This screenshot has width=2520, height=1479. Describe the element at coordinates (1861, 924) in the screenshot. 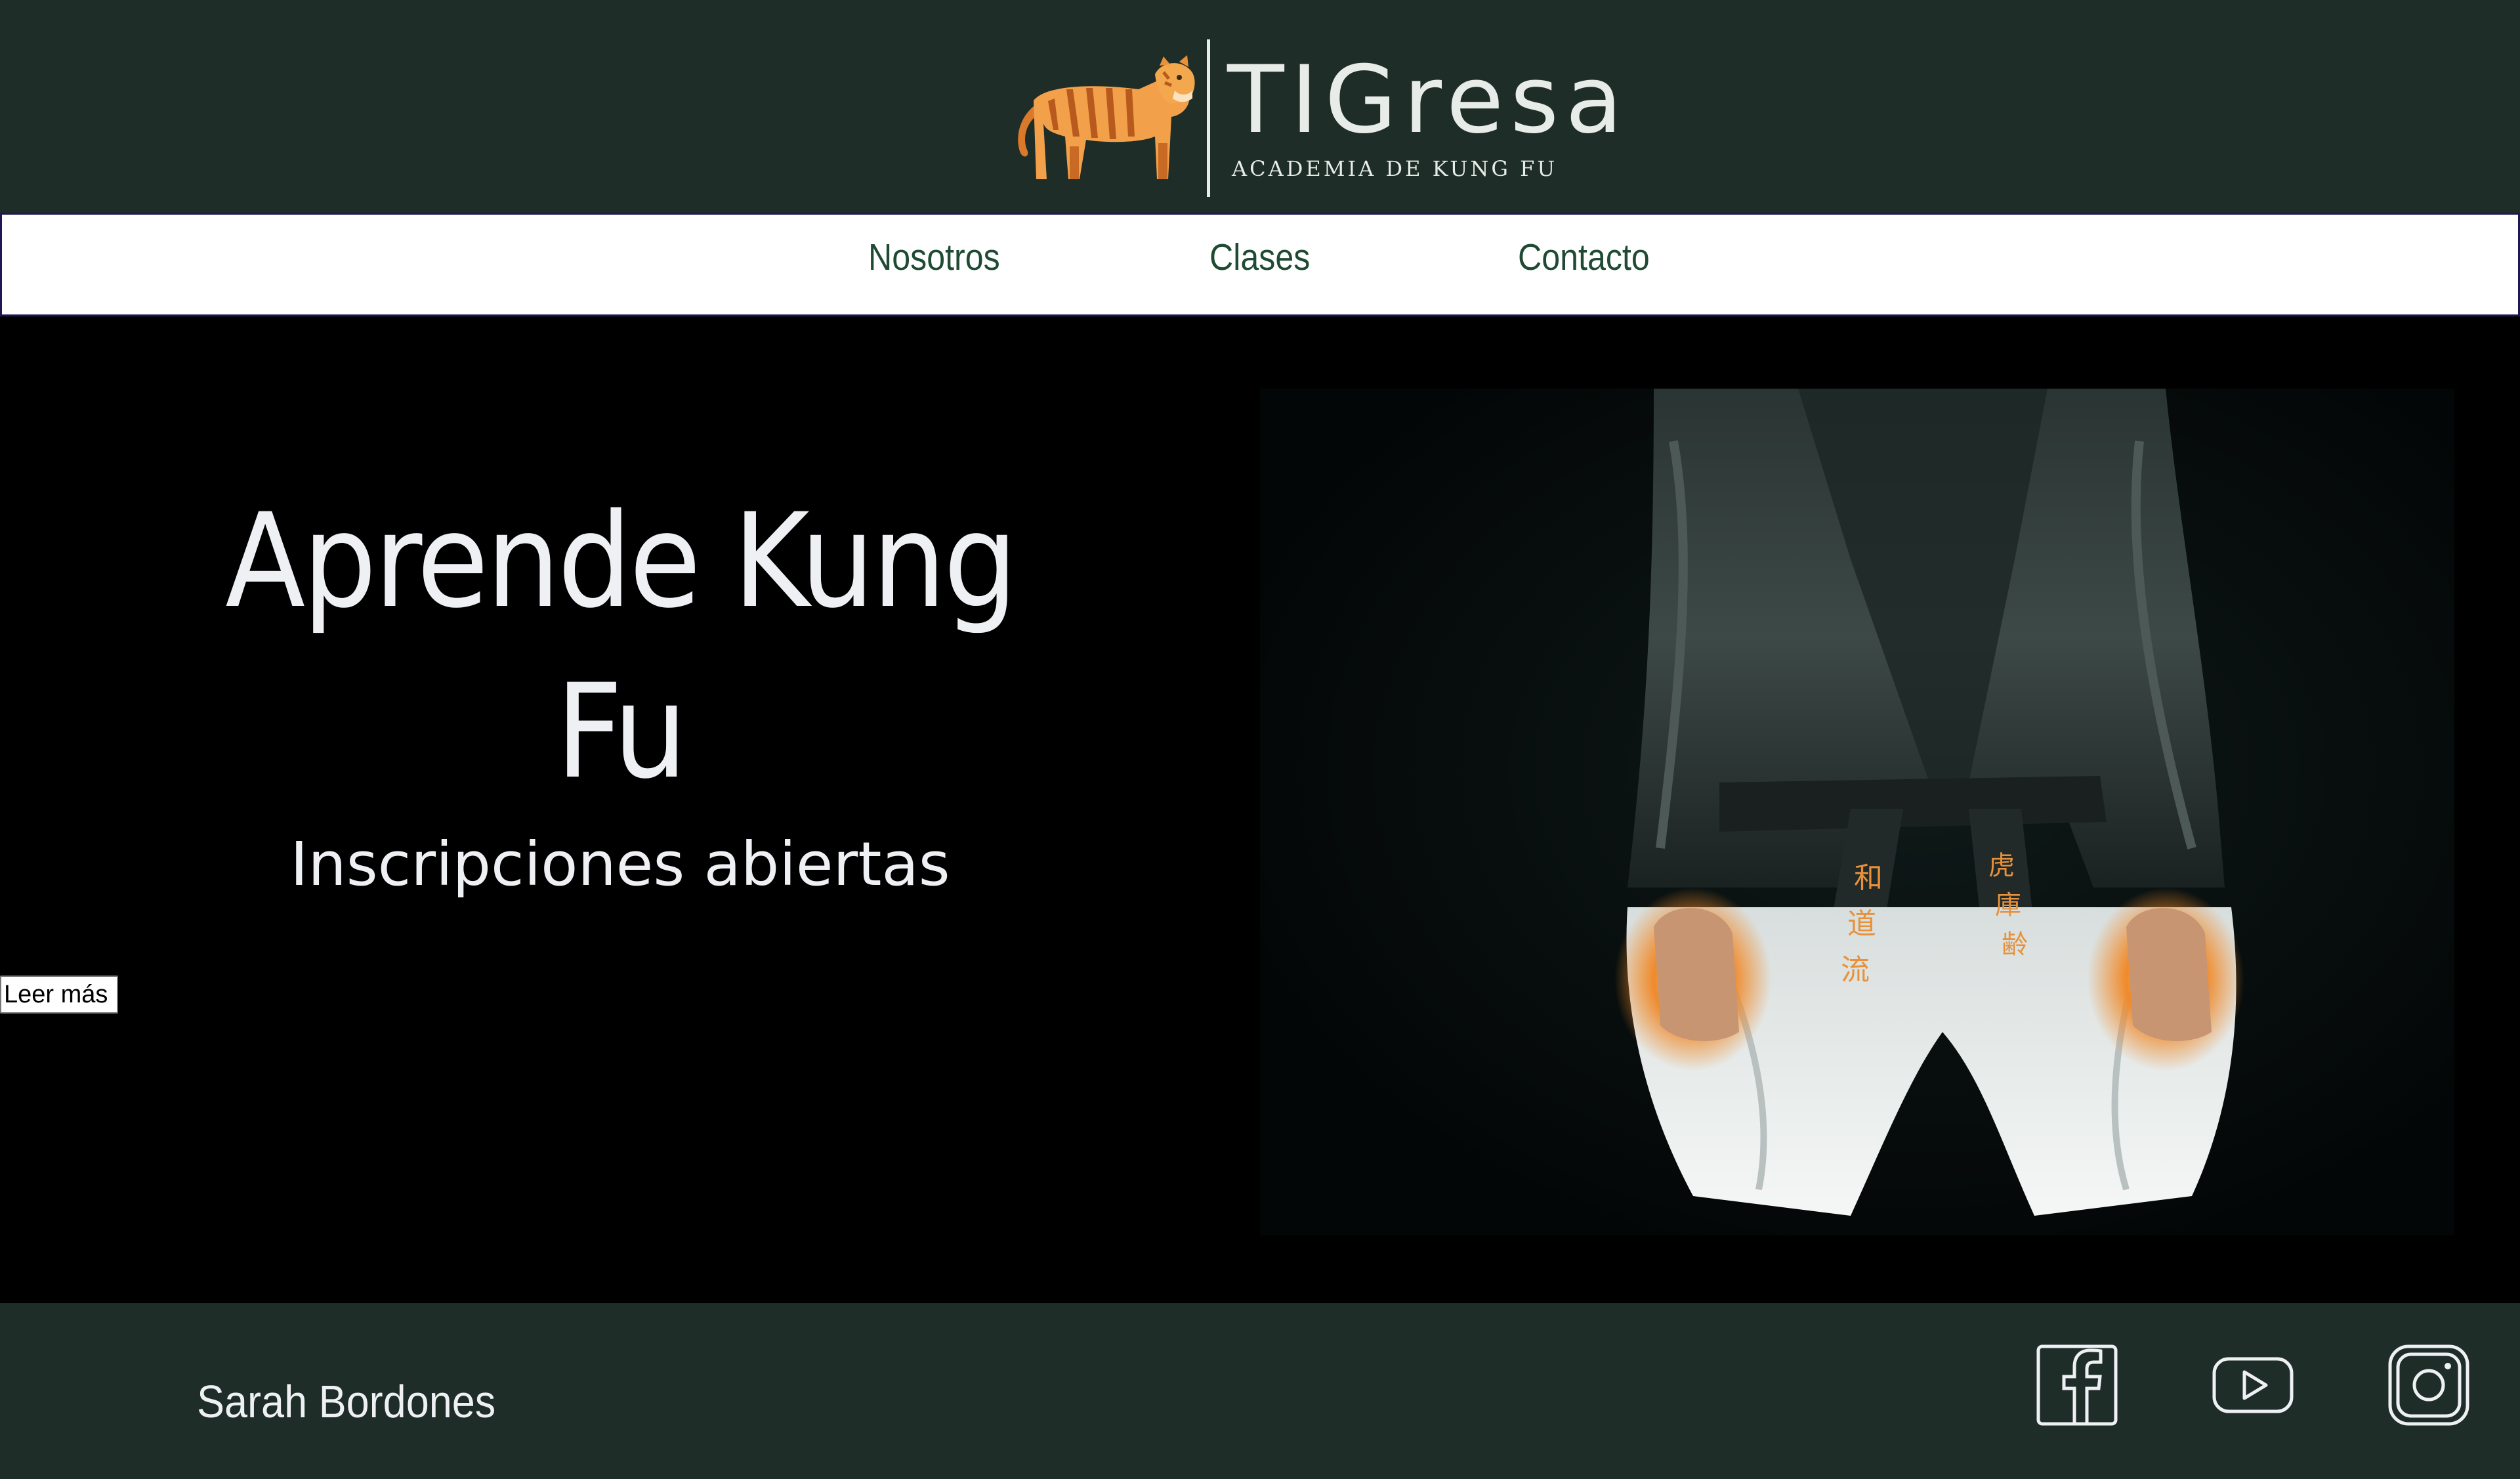

I see `svg-text: 道` at that location.